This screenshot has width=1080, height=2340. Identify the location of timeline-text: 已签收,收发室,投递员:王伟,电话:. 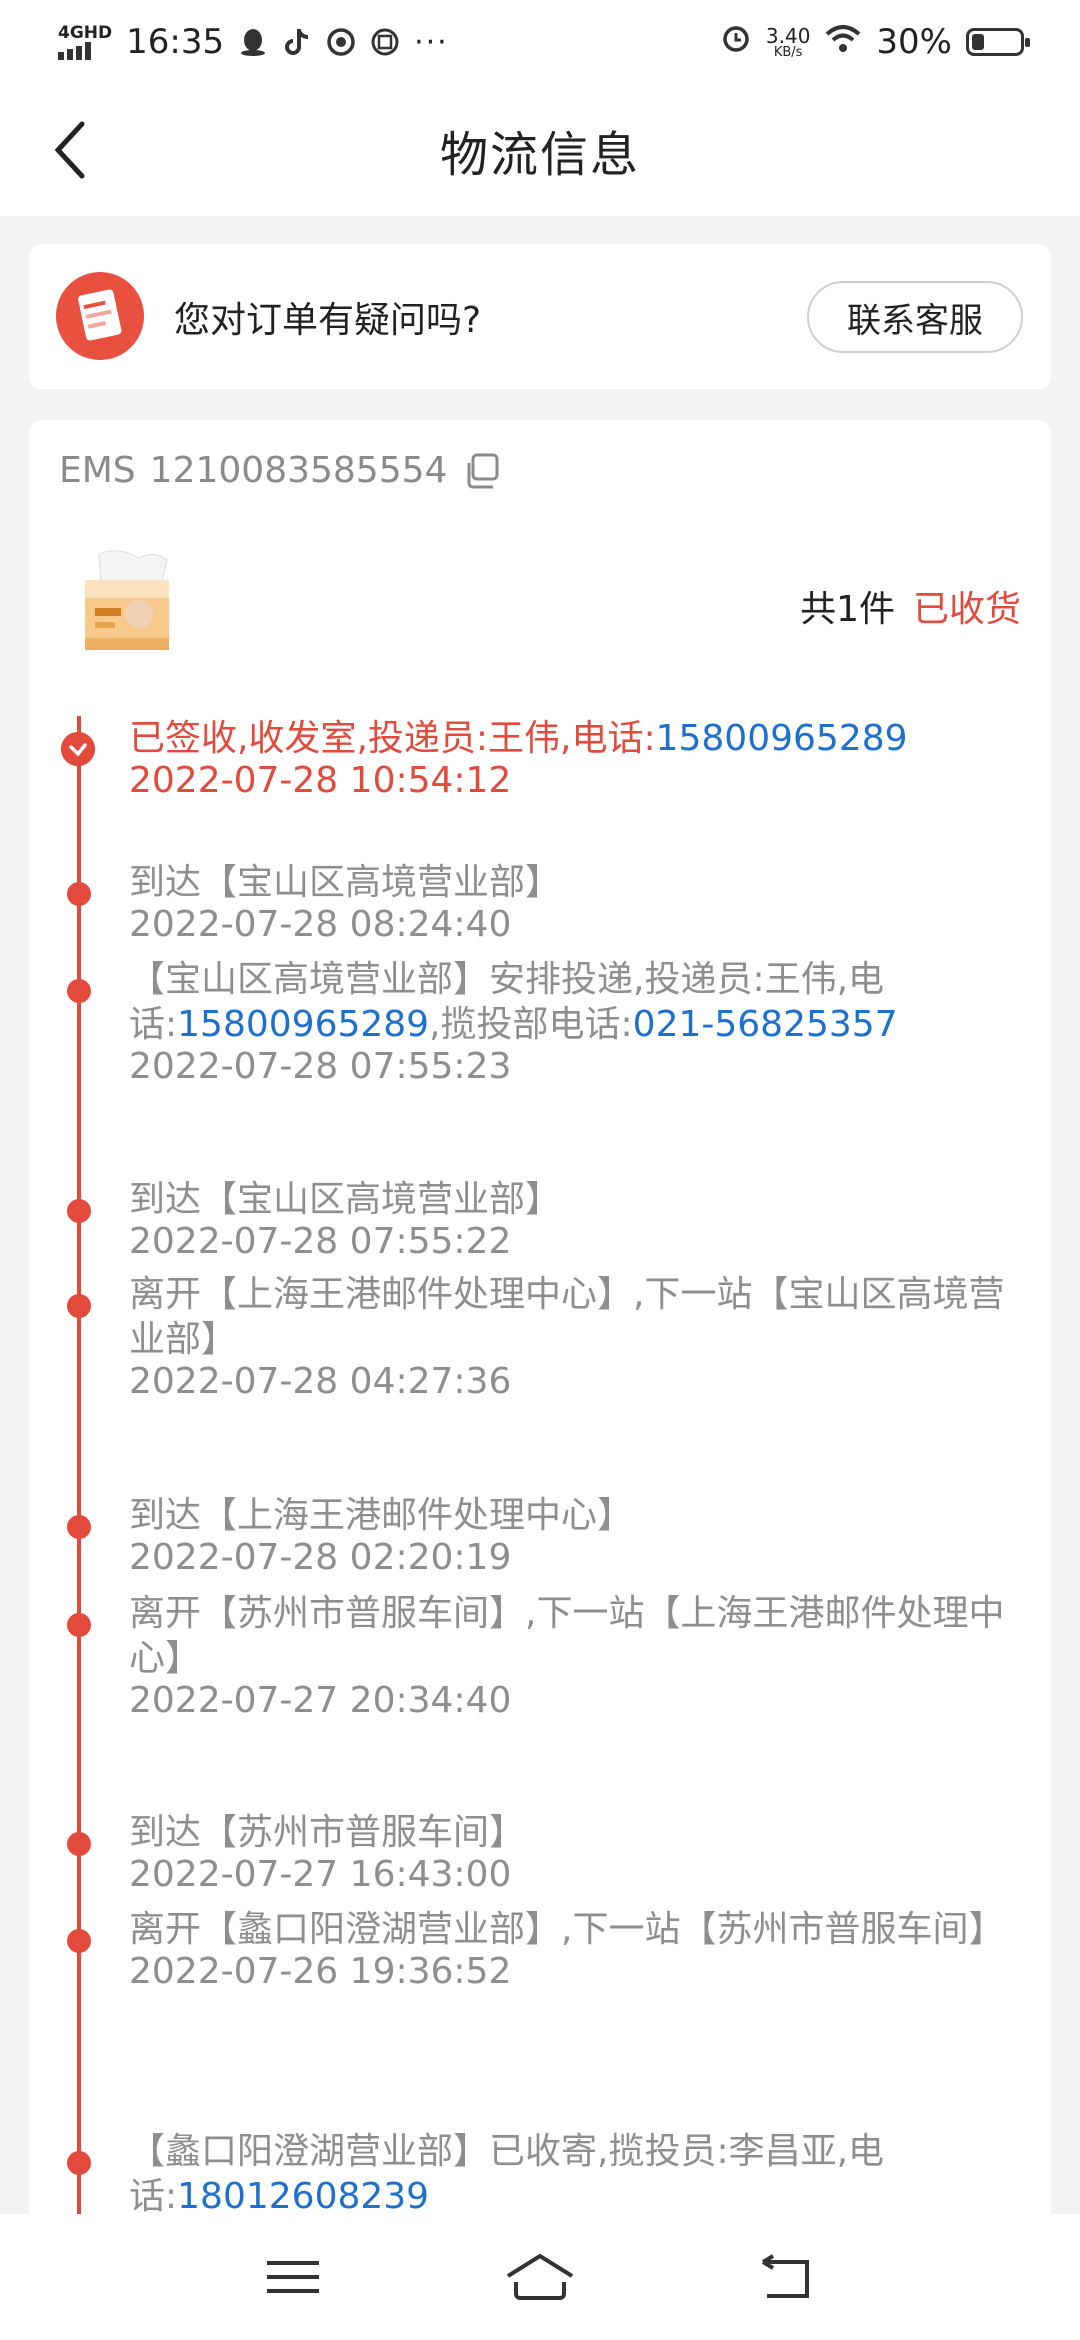
(392, 738).